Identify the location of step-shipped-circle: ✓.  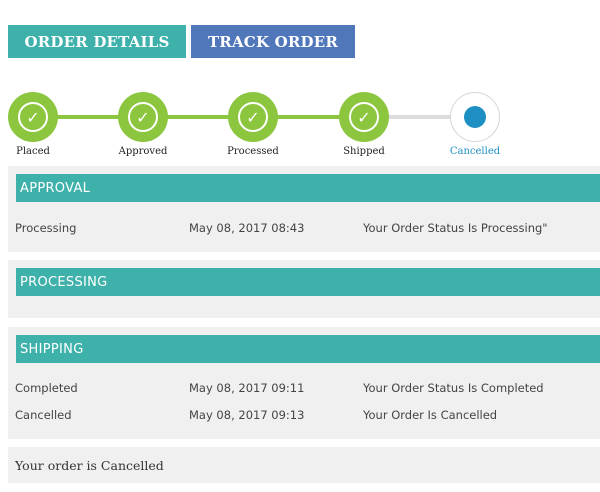
(364, 117).